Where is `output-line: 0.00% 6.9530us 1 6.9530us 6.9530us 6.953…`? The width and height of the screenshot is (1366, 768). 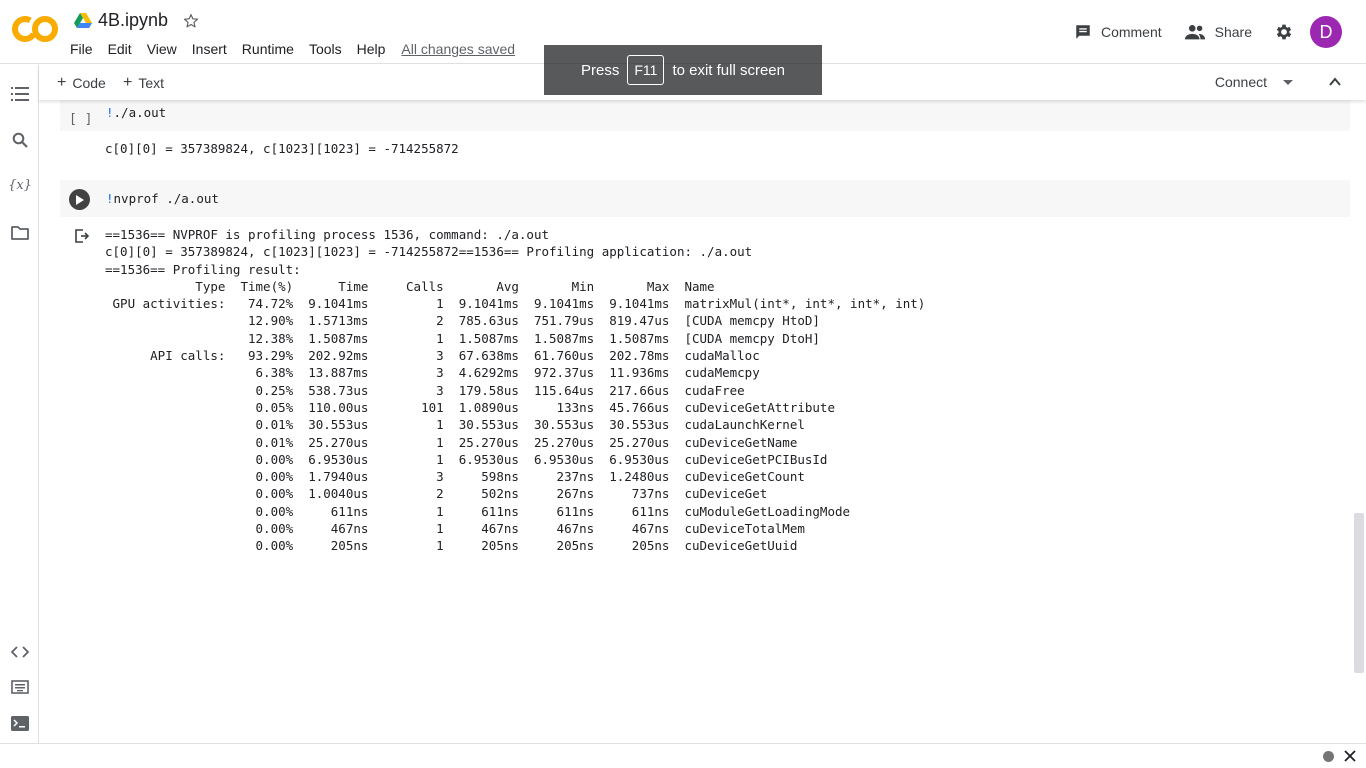
output-line: 0.00% 6.9530us 1 6.9530us 6.9530us 6.953… is located at coordinates (466, 459).